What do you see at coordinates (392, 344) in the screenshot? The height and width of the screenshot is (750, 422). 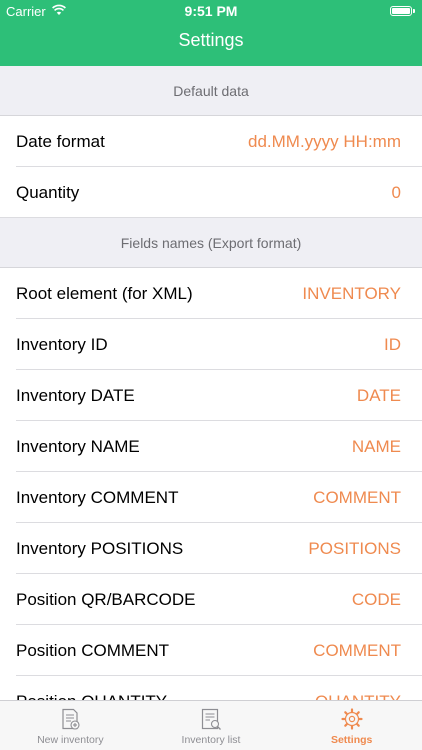 I see `setting-value: ID` at bounding box center [392, 344].